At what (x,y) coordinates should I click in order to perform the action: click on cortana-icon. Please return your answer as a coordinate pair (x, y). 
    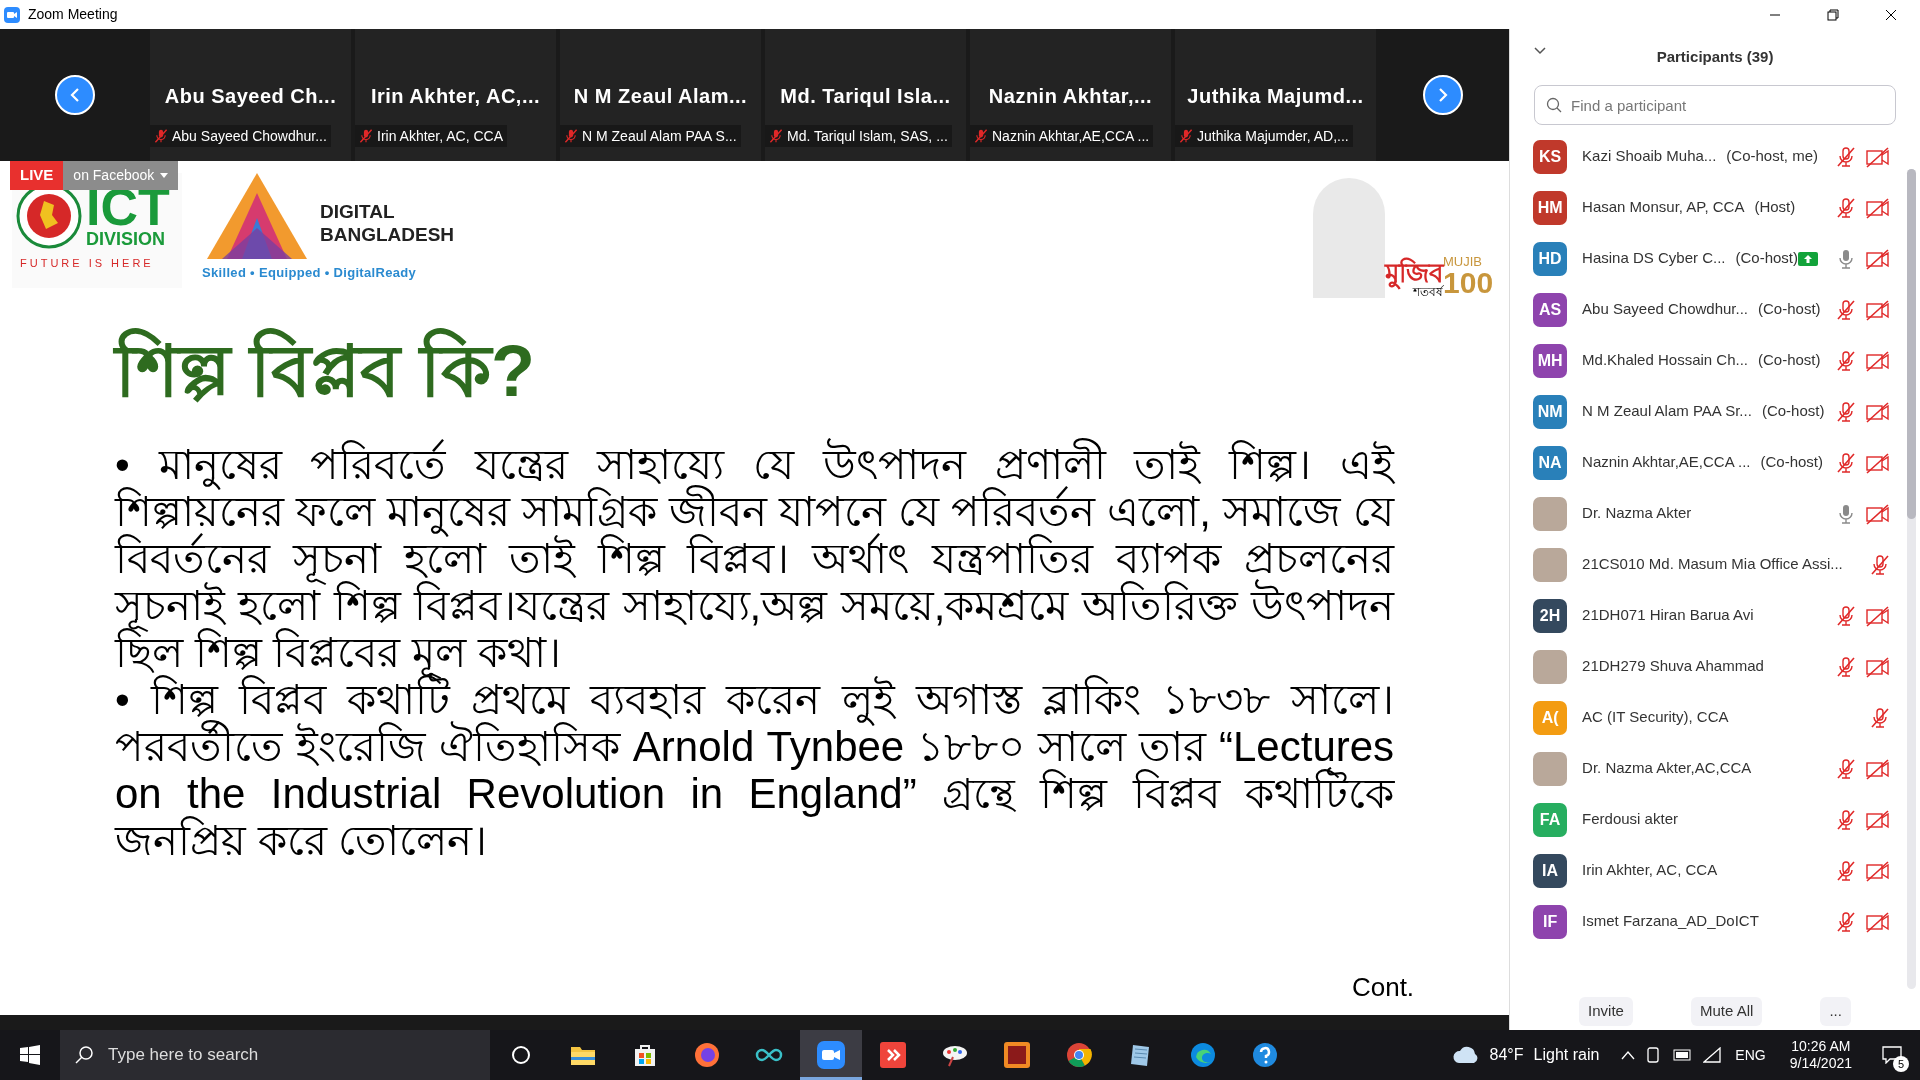
    Looking at the image, I should click on (521, 1055).